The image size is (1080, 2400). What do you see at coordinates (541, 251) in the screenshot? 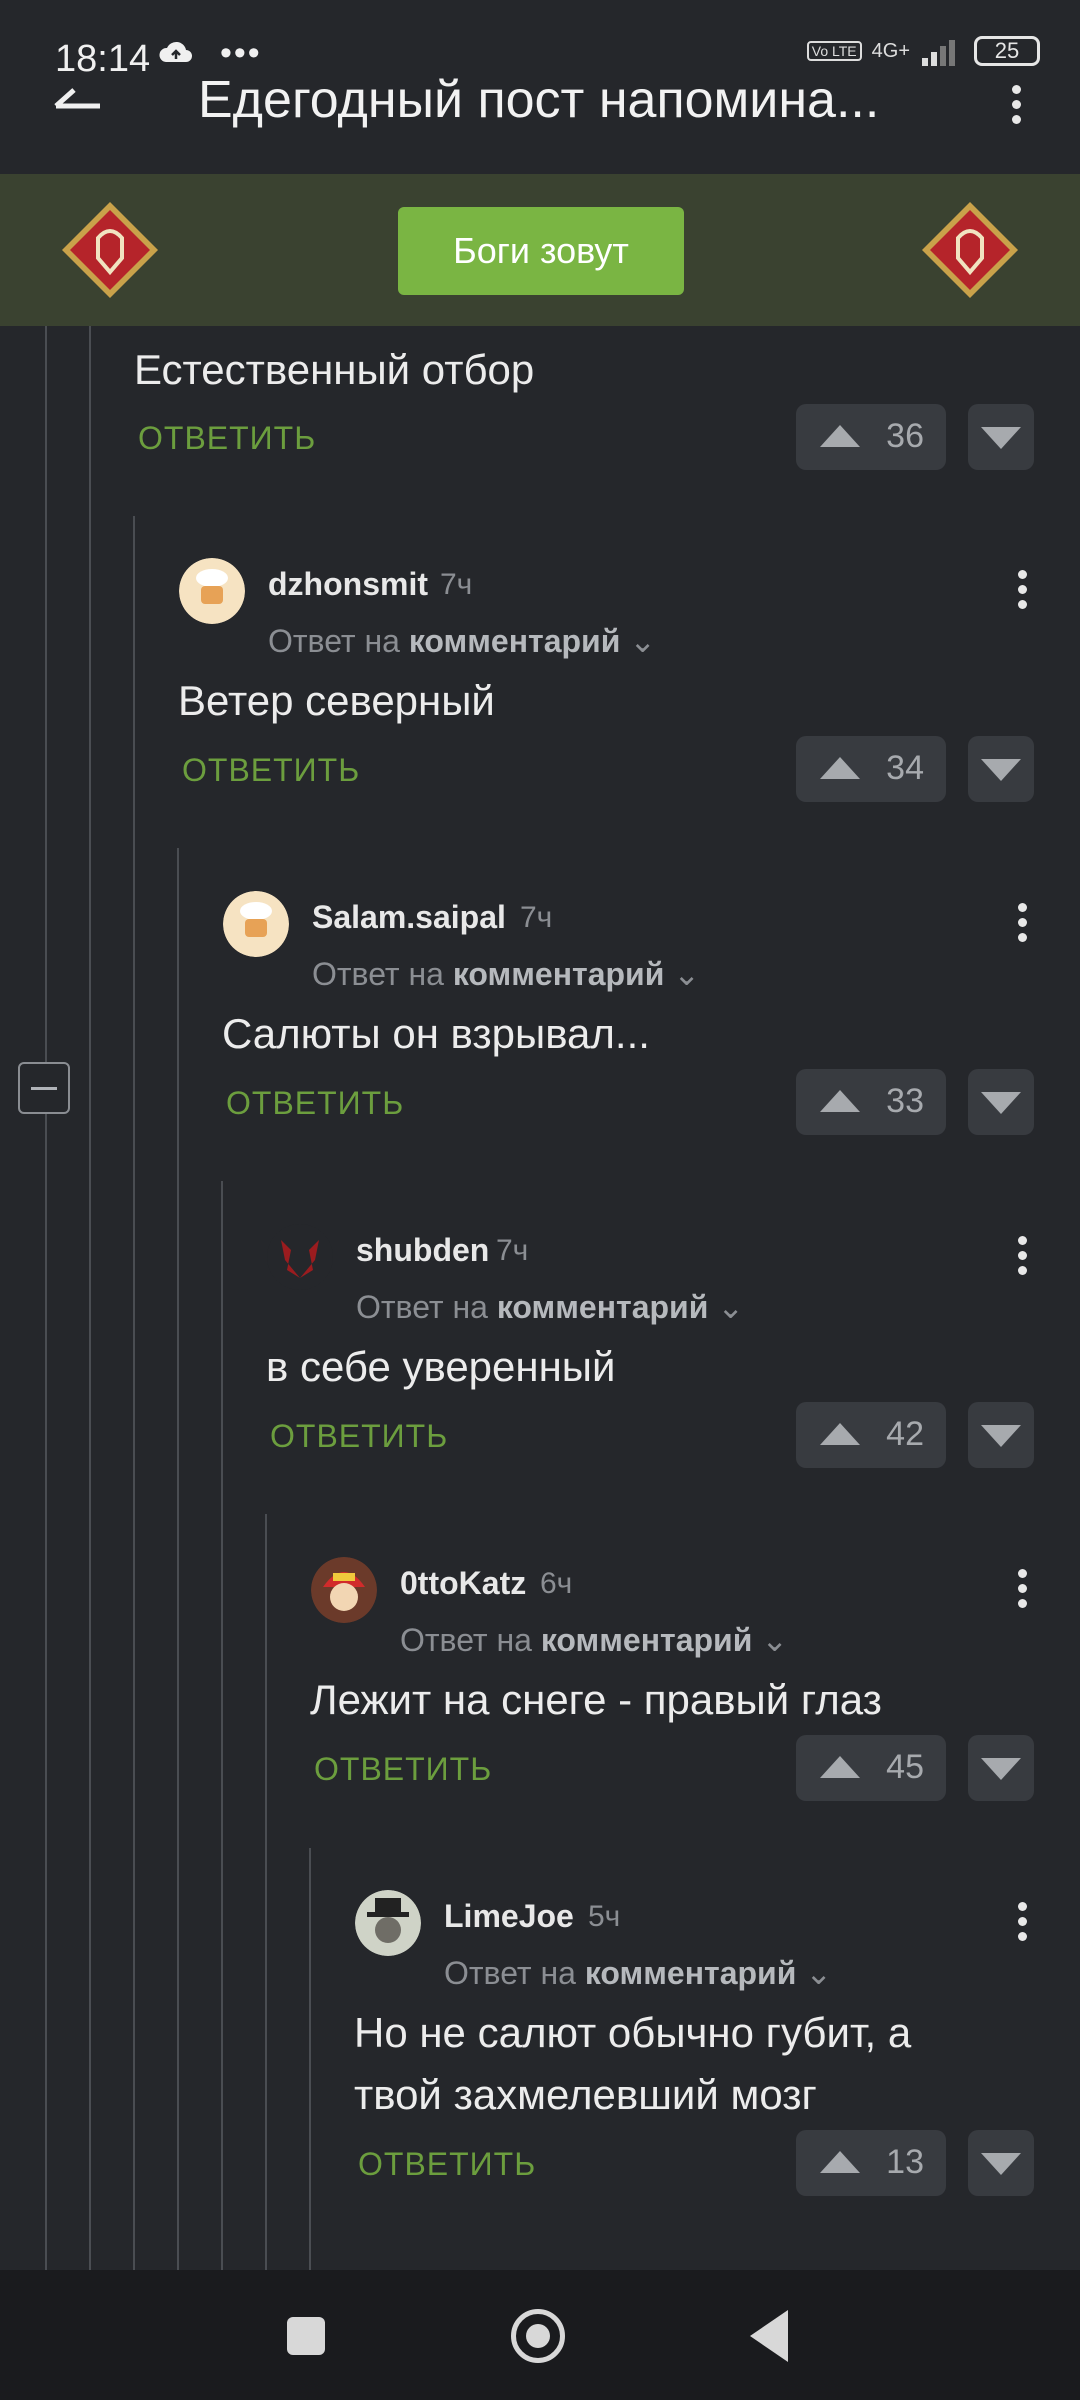
I see `gods-call-button: Боги зовут` at bounding box center [541, 251].